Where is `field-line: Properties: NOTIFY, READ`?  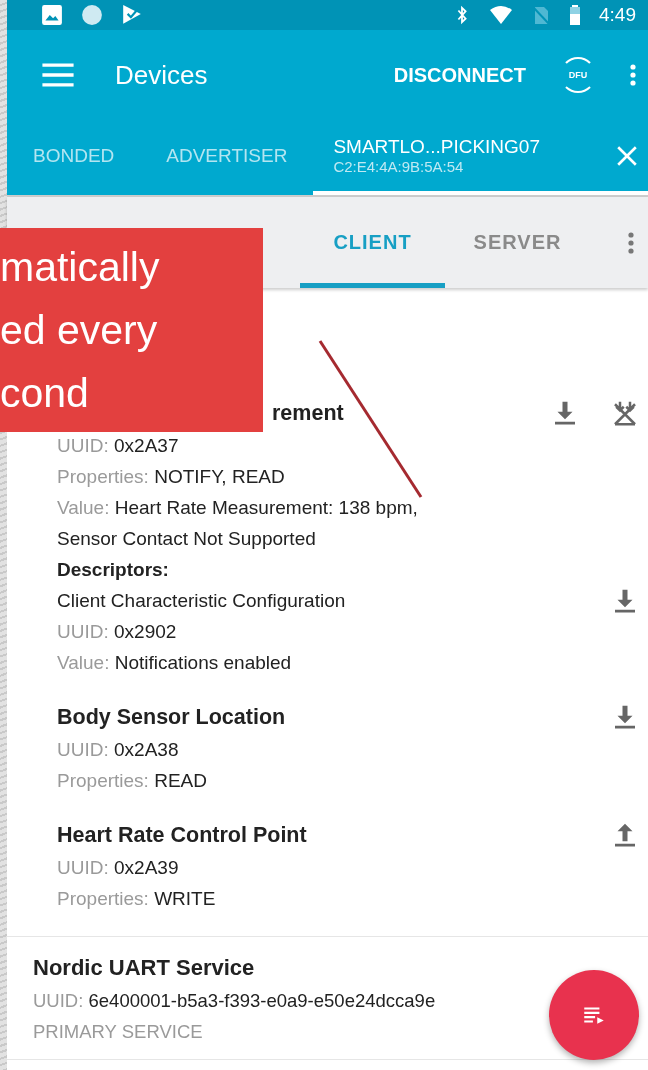 field-line: Properties: NOTIFY, READ is located at coordinates (171, 477).